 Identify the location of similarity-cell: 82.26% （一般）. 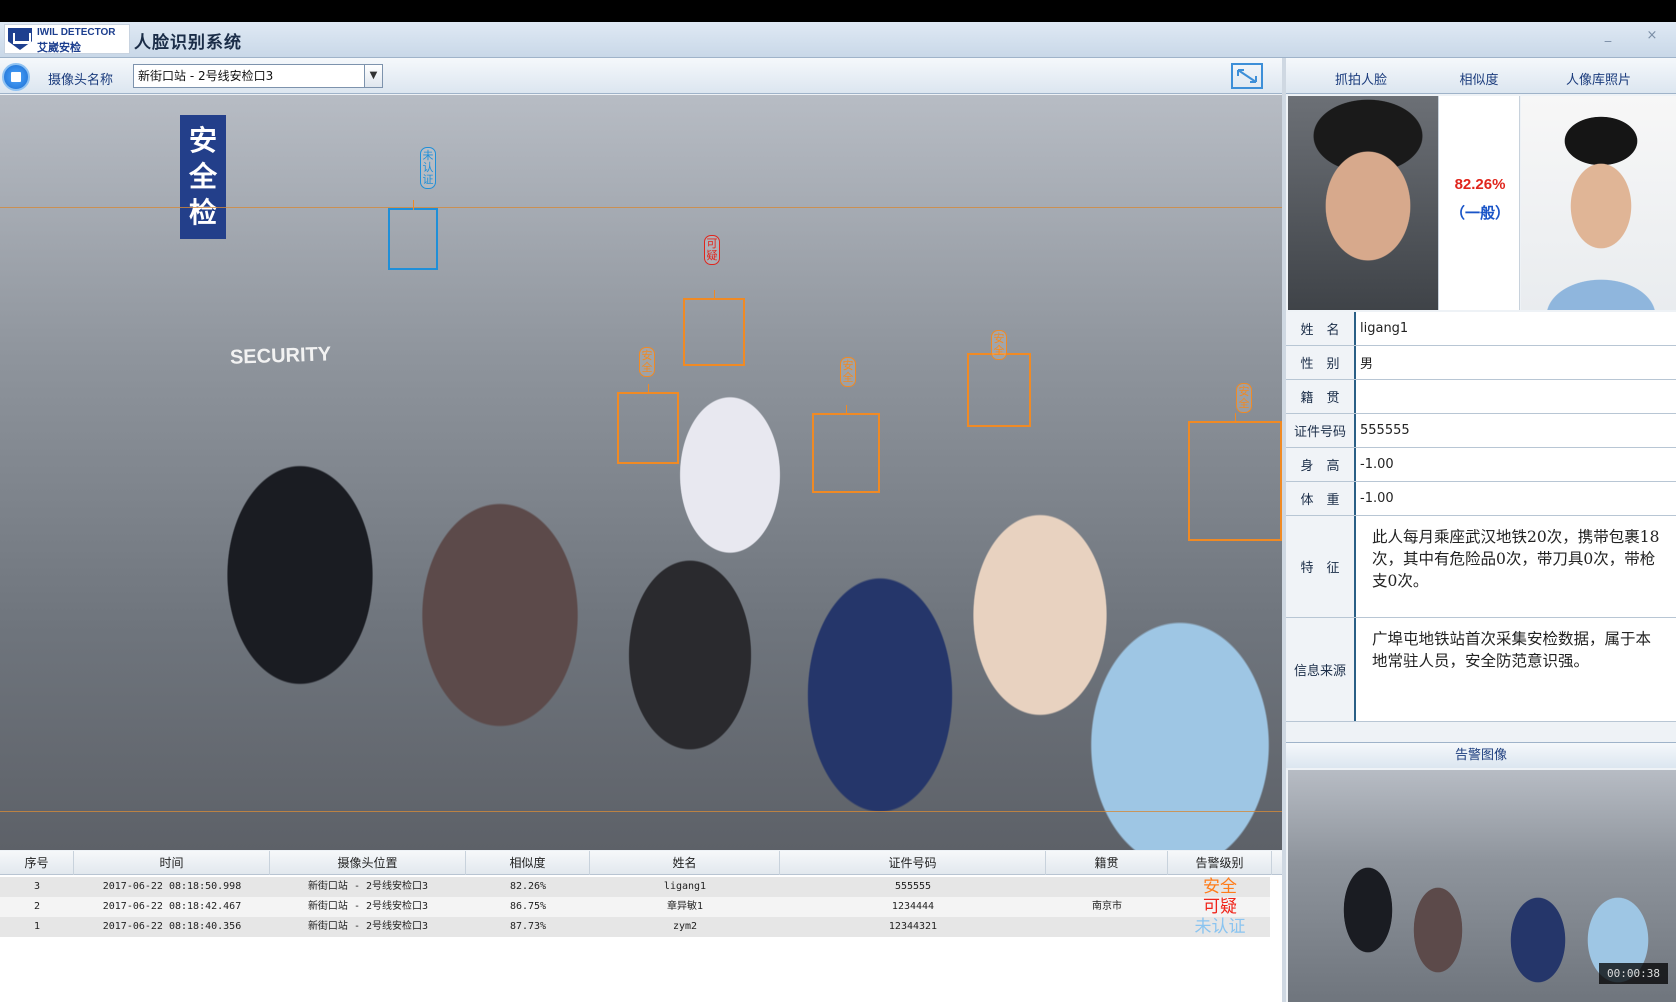
(1479, 203).